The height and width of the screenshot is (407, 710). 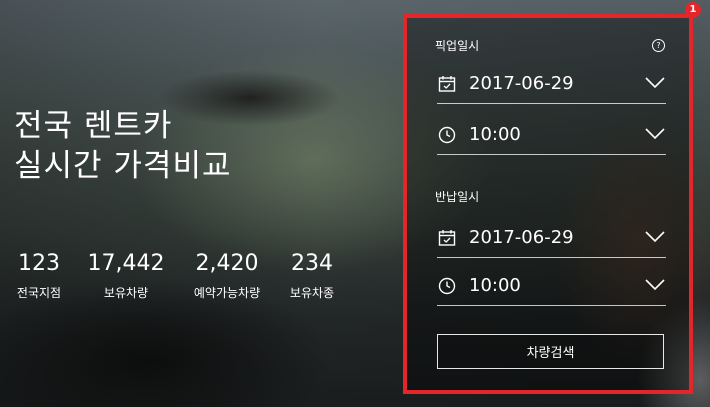 I want to click on pickup-time-value: 10:00, so click(x=495, y=134).